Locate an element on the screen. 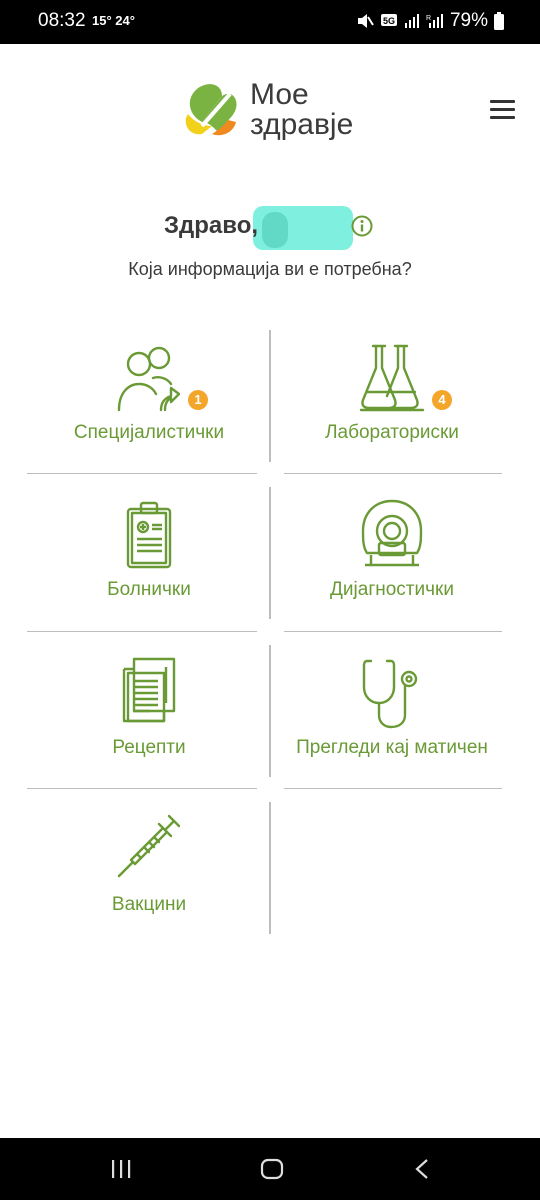 The width and height of the screenshot is (540, 1200). svg-text: 5G is located at coordinates (389, 21).